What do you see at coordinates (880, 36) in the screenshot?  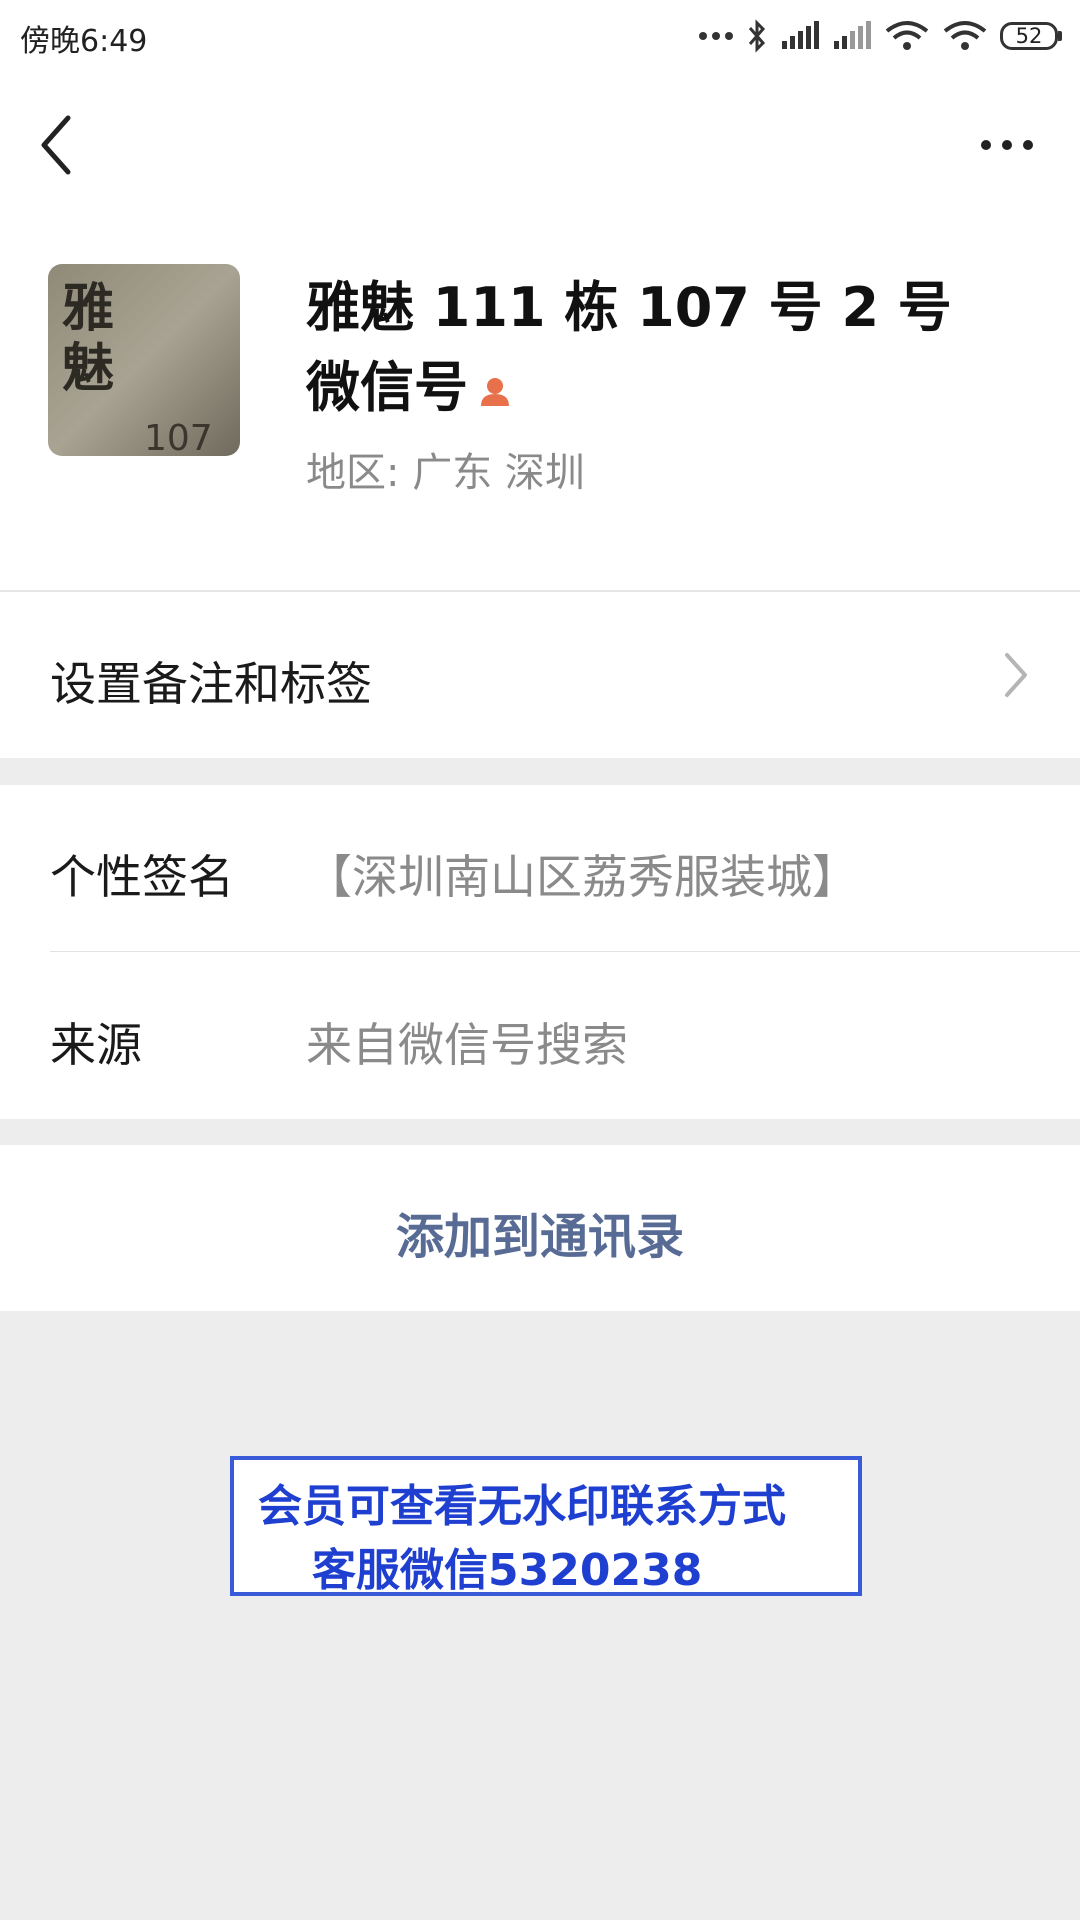 I see `status-icons: 52` at bounding box center [880, 36].